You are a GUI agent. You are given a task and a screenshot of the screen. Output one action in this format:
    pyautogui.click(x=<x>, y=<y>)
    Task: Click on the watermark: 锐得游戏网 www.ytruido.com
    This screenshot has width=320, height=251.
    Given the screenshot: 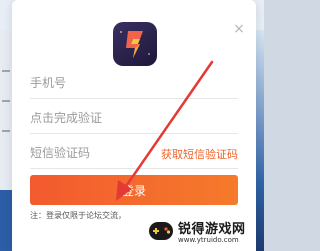 What is the action you would take?
    pyautogui.click(x=206, y=231)
    